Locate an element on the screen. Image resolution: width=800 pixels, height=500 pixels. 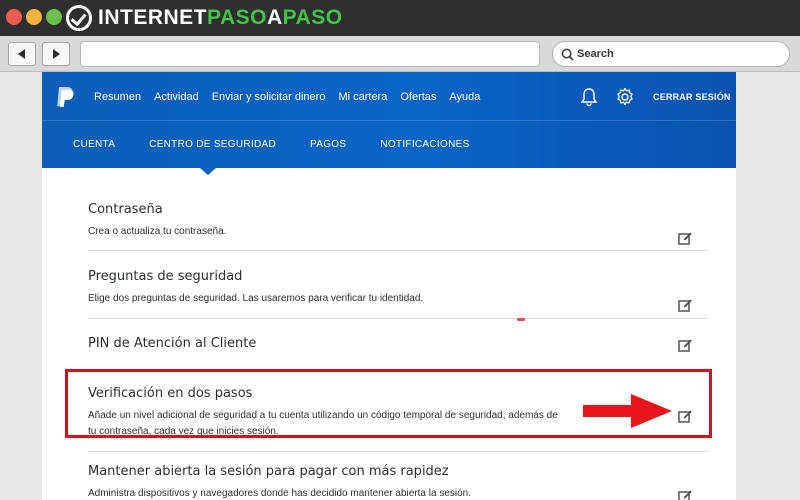
brand-text: INTERNETPASOAPASO is located at coordinates (220, 17).